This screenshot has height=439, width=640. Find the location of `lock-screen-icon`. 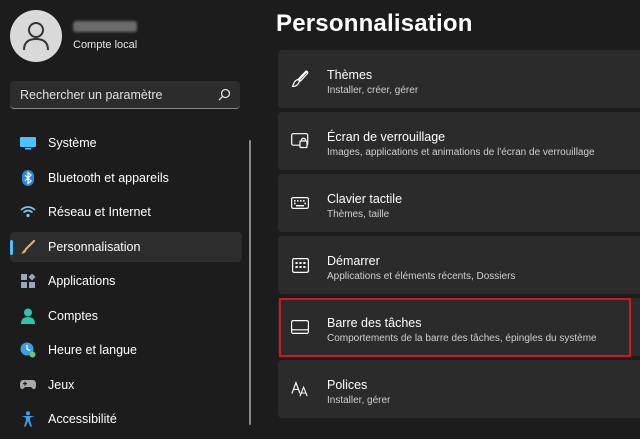

lock-screen-icon is located at coordinates (300, 141).